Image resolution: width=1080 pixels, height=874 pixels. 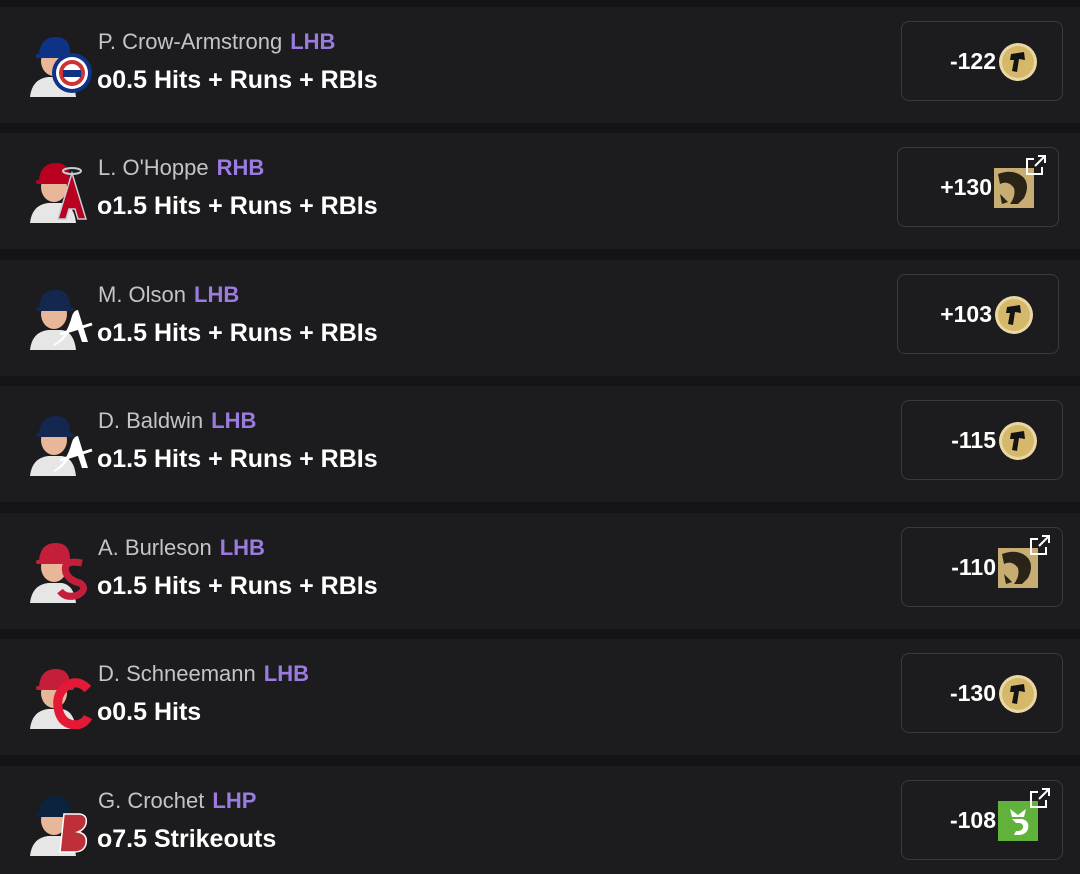 I want to click on handedness-badge: LHP, so click(x=234, y=800).